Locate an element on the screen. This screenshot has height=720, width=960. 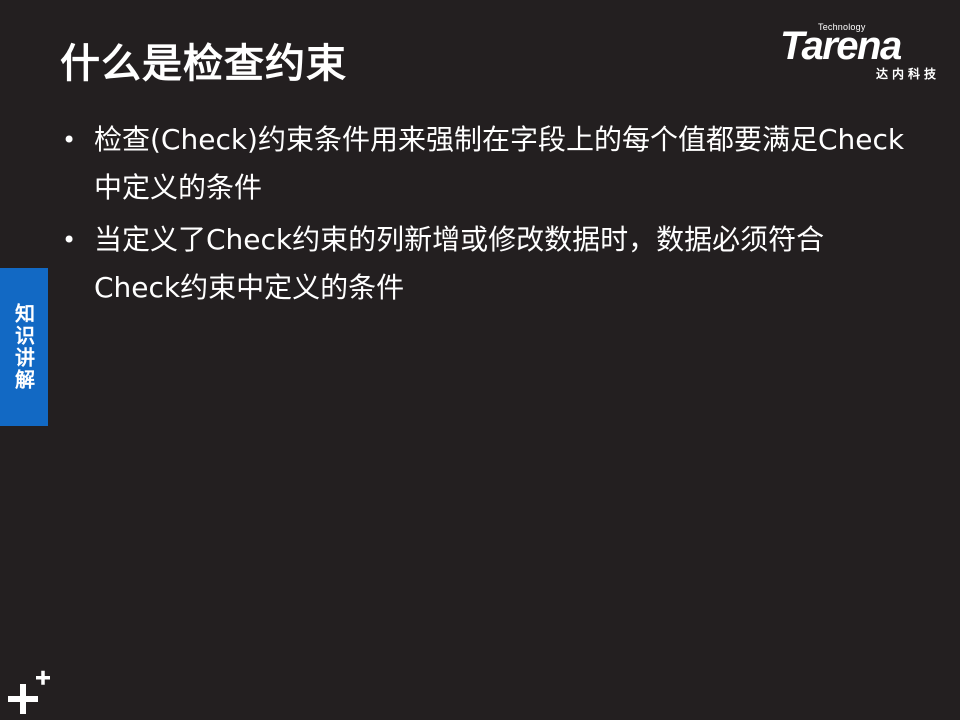
section-tab: 知识讲解 is located at coordinates (24, 347).